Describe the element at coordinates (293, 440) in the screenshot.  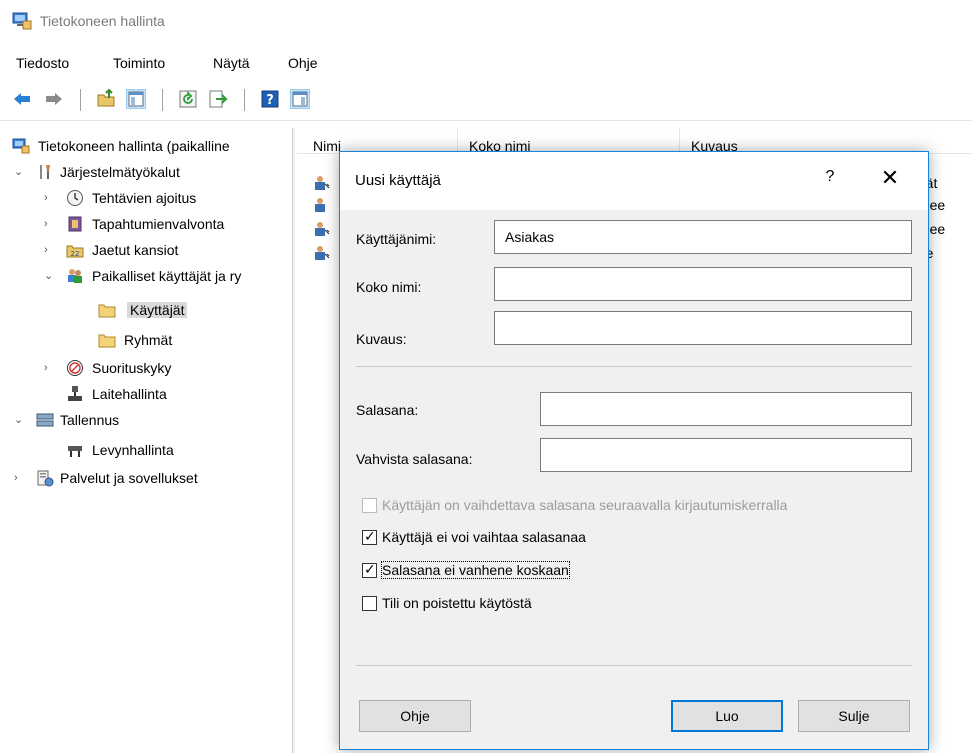
I see `pane-splitter` at that location.